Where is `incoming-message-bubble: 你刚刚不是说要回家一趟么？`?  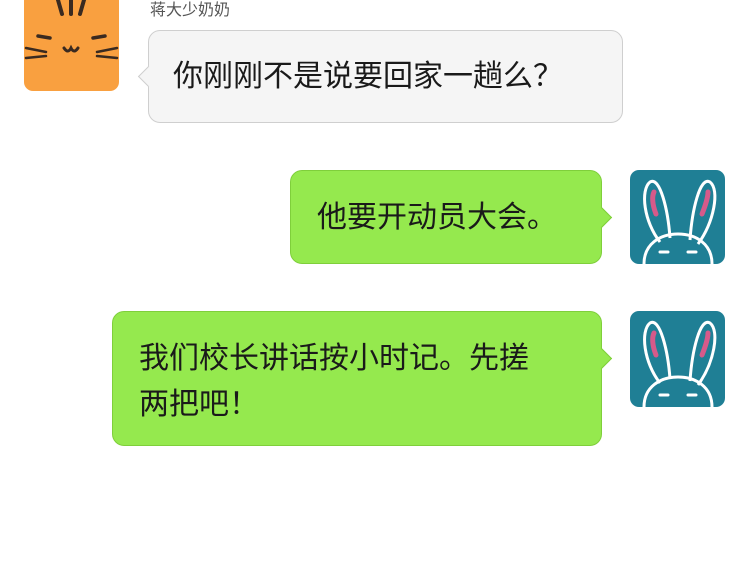 incoming-message-bubble: 你刚刚不是说要回家一趟么？ is located at coordinates (380, 76).